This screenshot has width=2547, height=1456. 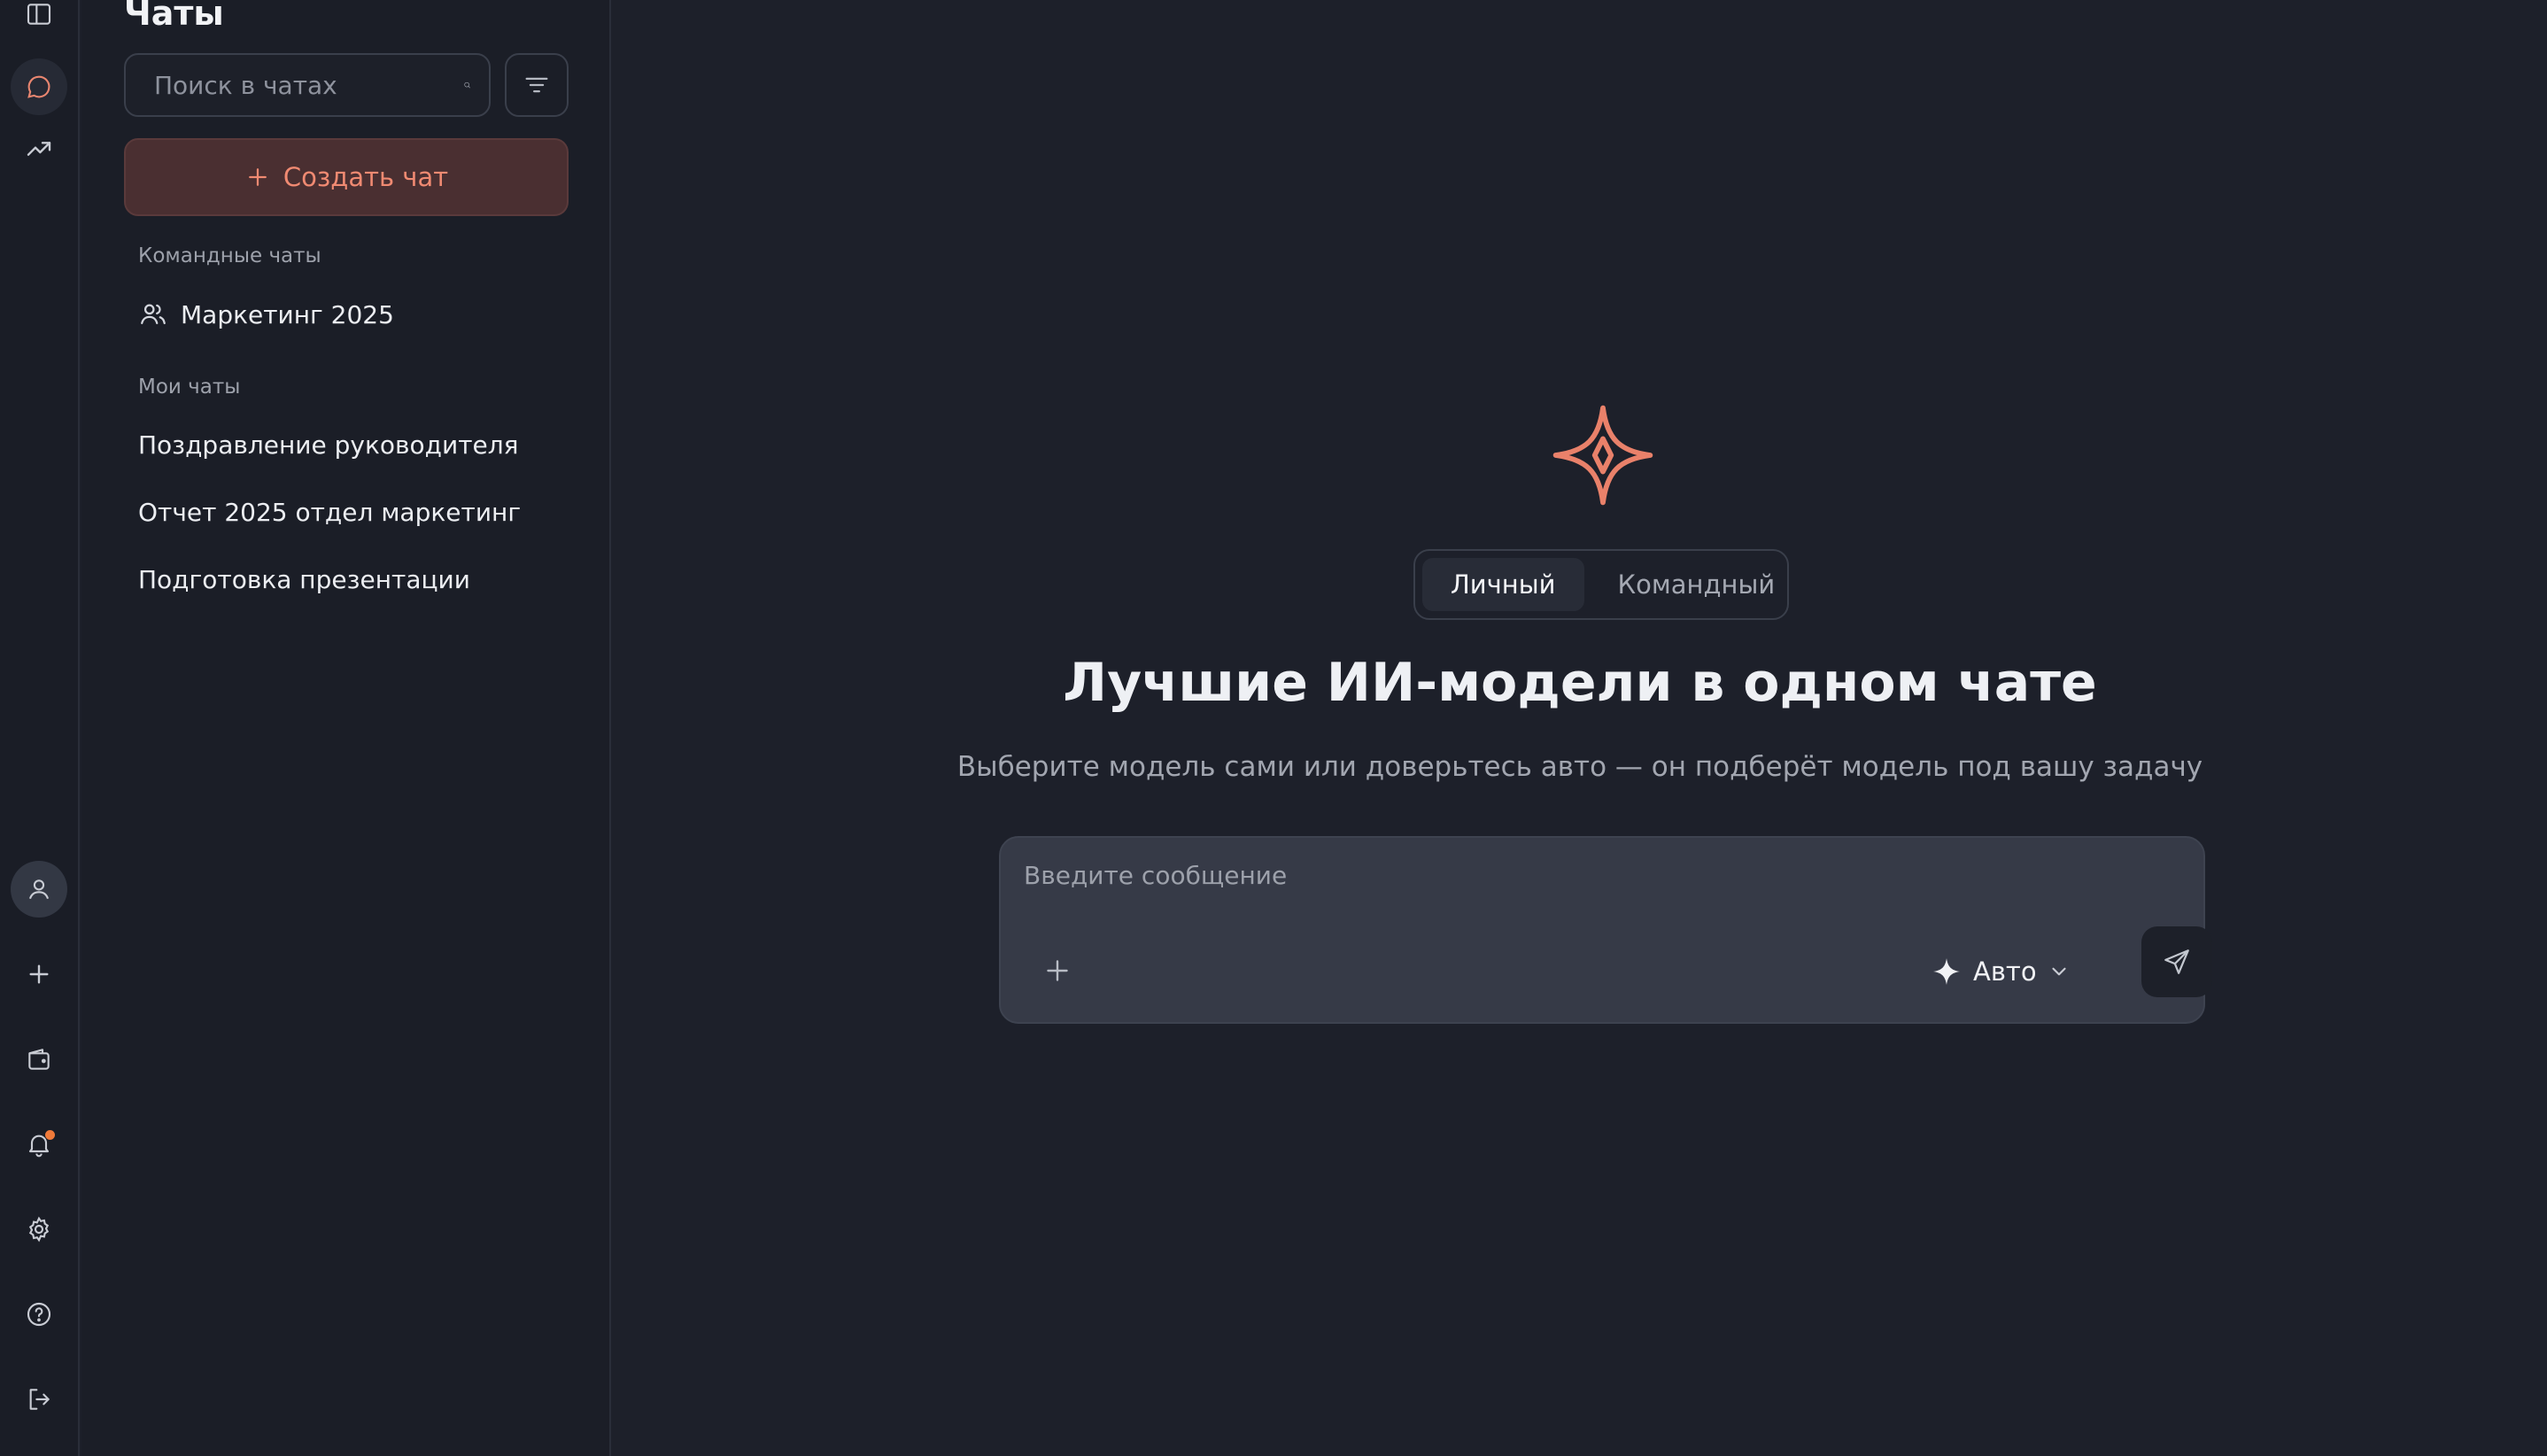 I want to click on attach-button, so click(x=1057, y=970).